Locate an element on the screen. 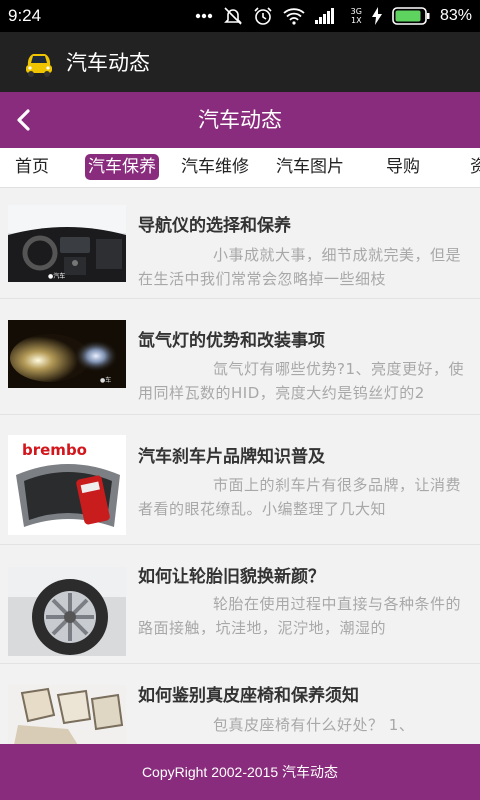  network-type: 3G 1X is located at coordinates (356, 16).